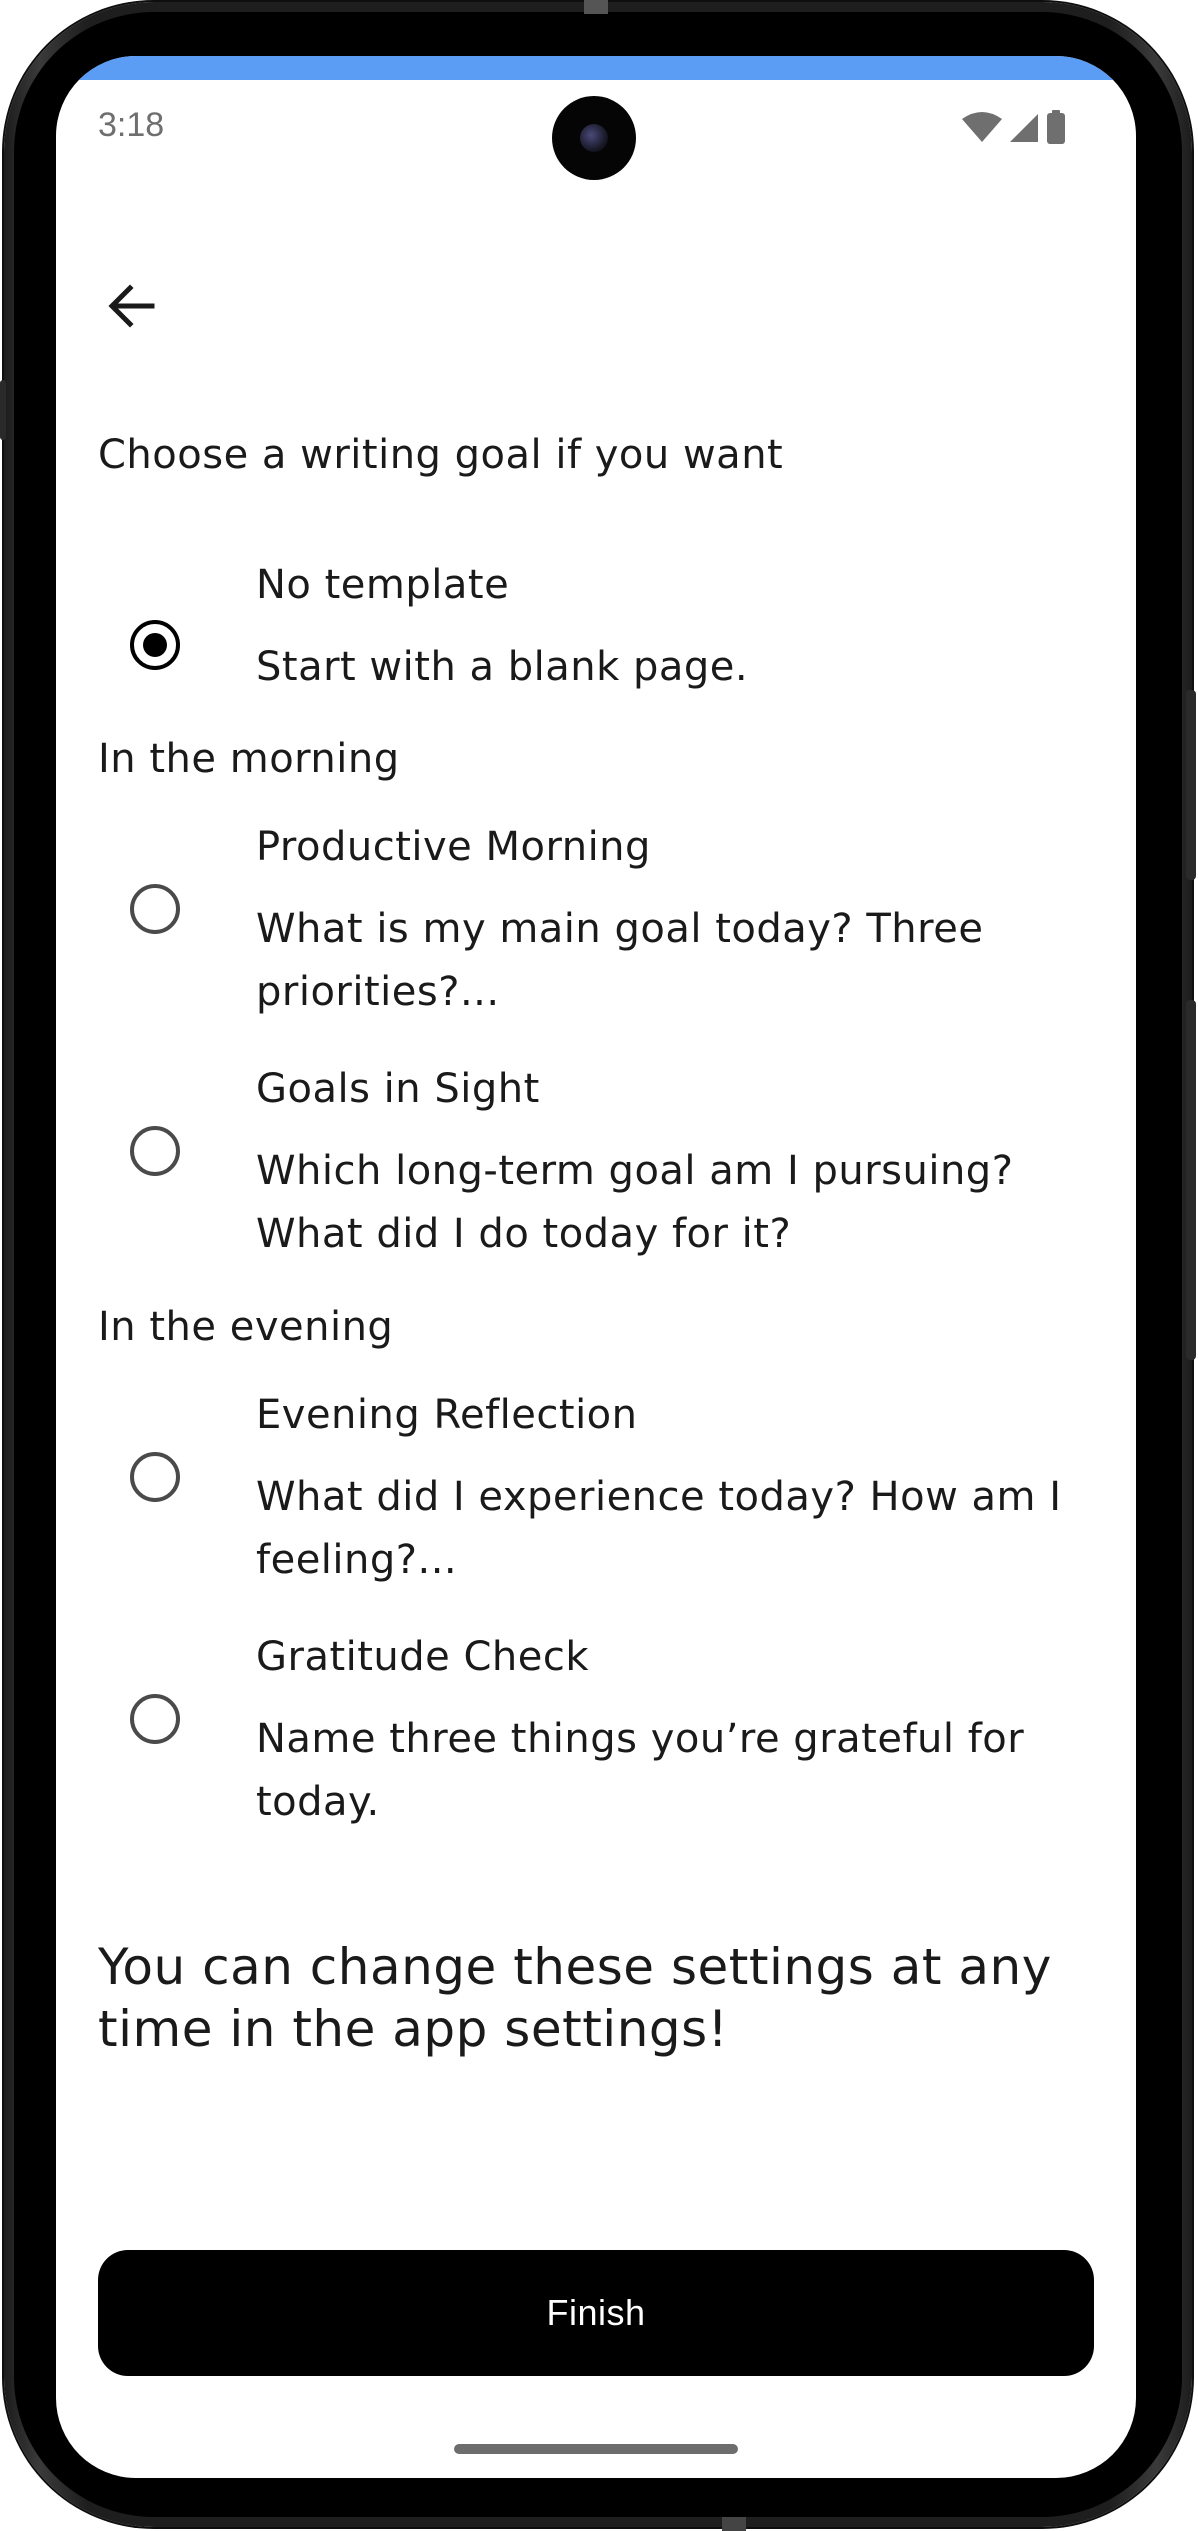 The width and height of the screenshot is (1198, 2531). Describe the element at coordinates (734, 2524) in the screenshot. I see `phone-bottom-antenna` at that location.